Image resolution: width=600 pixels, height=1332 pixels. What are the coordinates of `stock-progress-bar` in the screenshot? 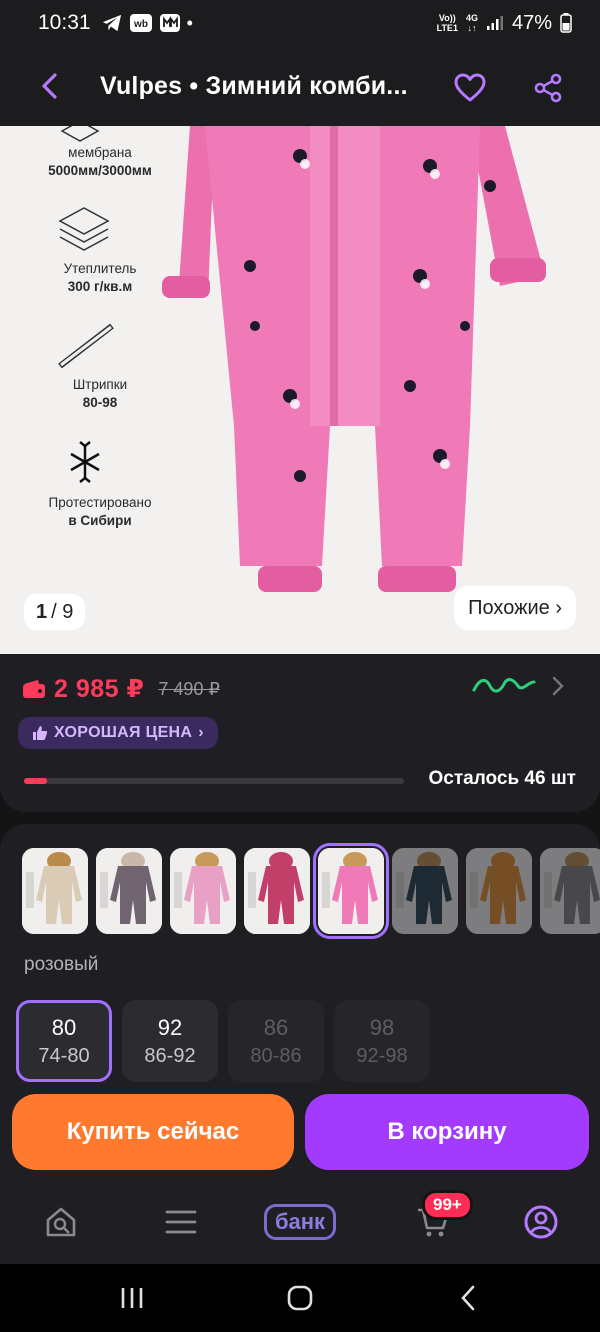 It's located at (214, 781).